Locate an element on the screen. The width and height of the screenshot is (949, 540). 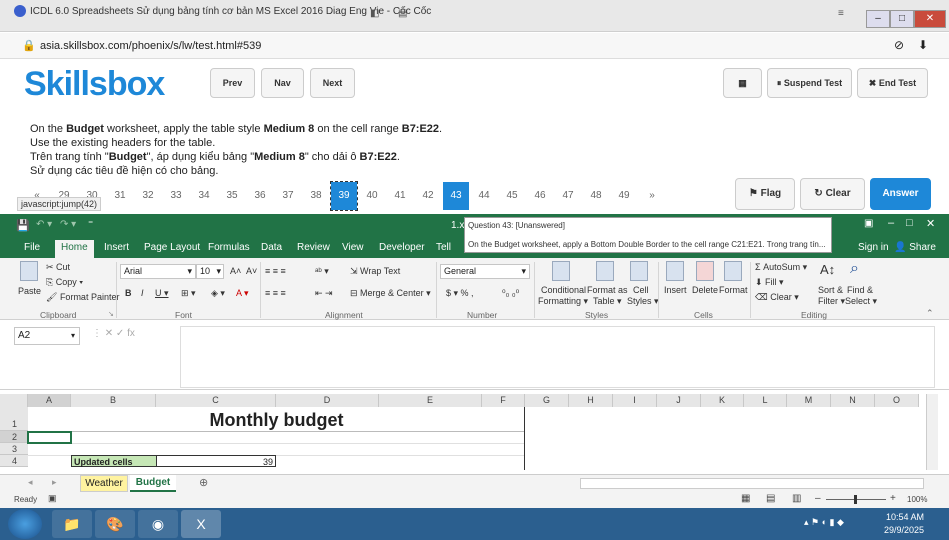
font-name-select: Arial ▾ is located at coordinates (158, 271).